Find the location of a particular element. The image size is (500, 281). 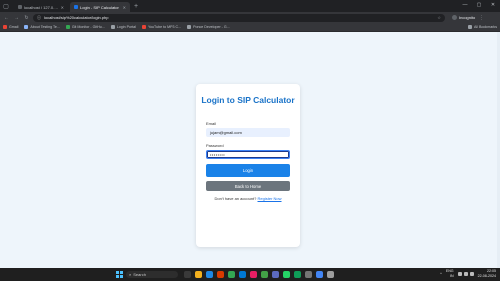

maximize-icon: ▢ is located at coordinates (479, 5).